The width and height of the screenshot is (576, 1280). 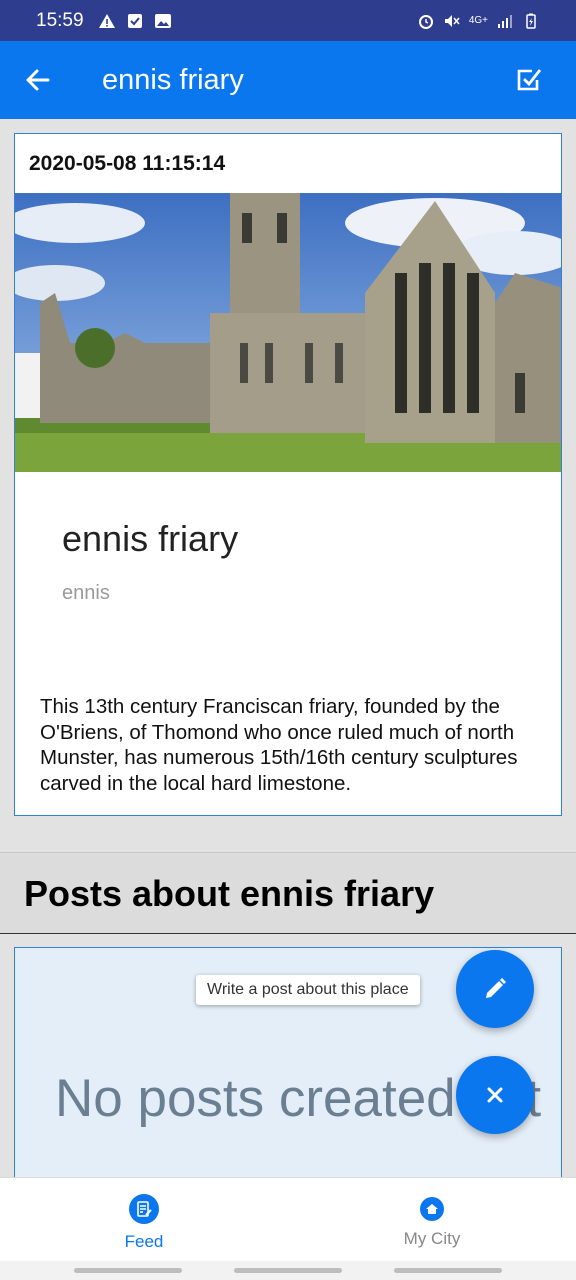 I want to click on nav-label-my-city: My City, so click(x=432, y=1238).